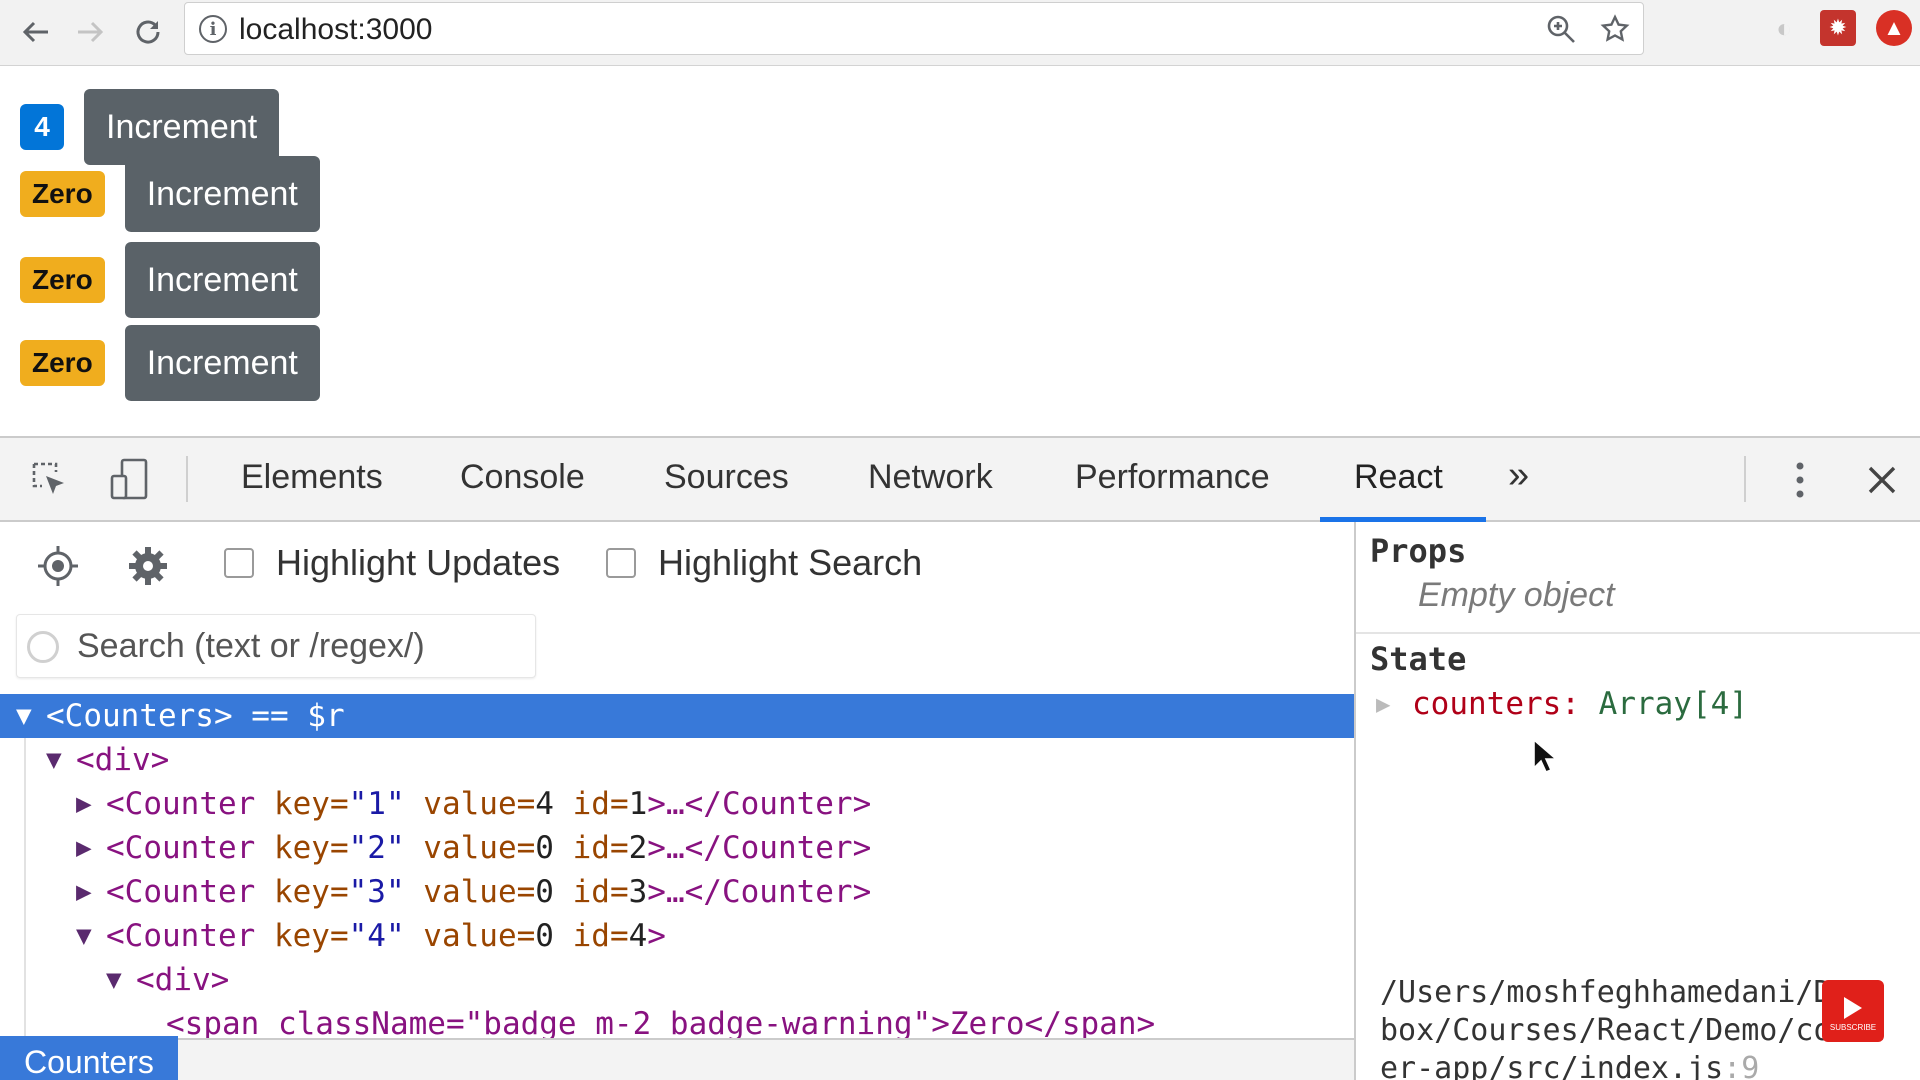 This screenshot has height=1080, width=1920. What do you see at coordinates (1615, 29) in the screenshot?
I see `star-icon` at bounding box center [1615, 29].